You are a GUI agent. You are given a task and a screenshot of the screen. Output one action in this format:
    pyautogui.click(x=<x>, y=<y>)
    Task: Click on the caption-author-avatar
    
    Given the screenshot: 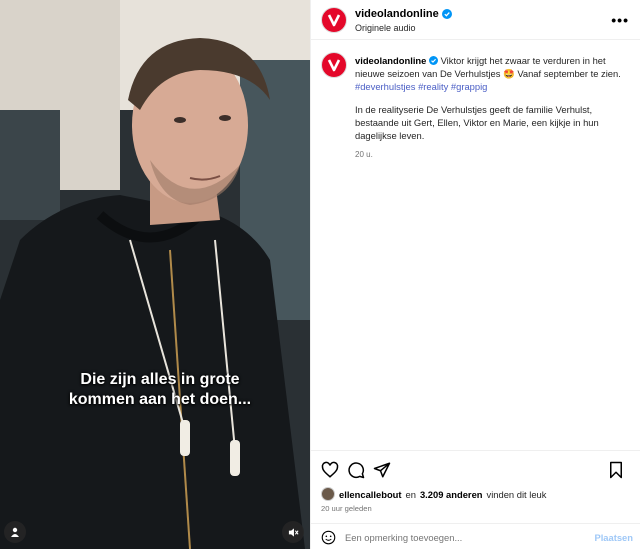 What is the action you would take?
    pyautogui.click(x=334, y=65)
    